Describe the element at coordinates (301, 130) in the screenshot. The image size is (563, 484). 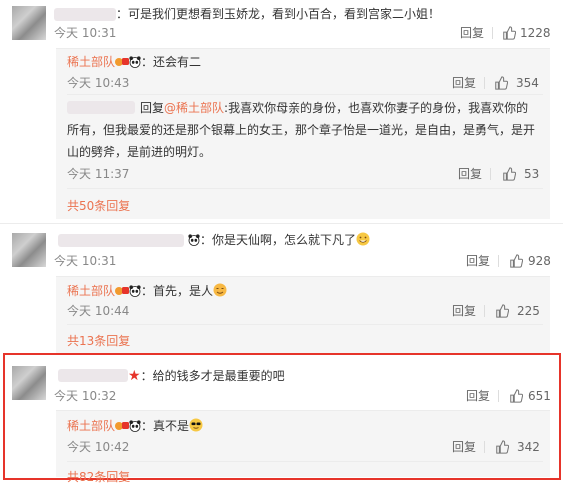
I see `subreply-2-line2: 所有，但我最爱的还是那个银幕上的女王，那个章子怡是一道光，是自由，是勇气，是开` at that location.